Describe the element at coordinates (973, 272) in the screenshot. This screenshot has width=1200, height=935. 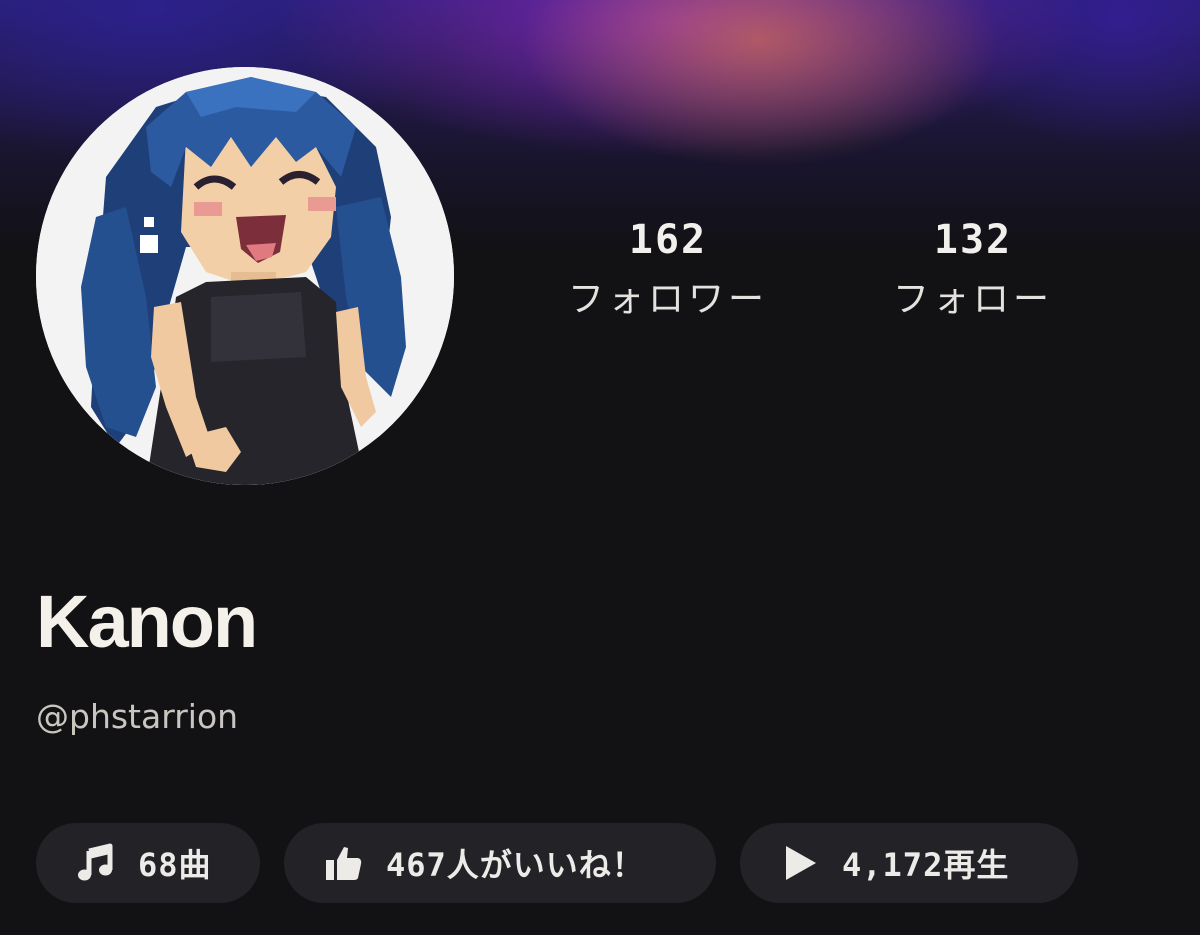
I see `following-stat: 132 フォロー` at that location.